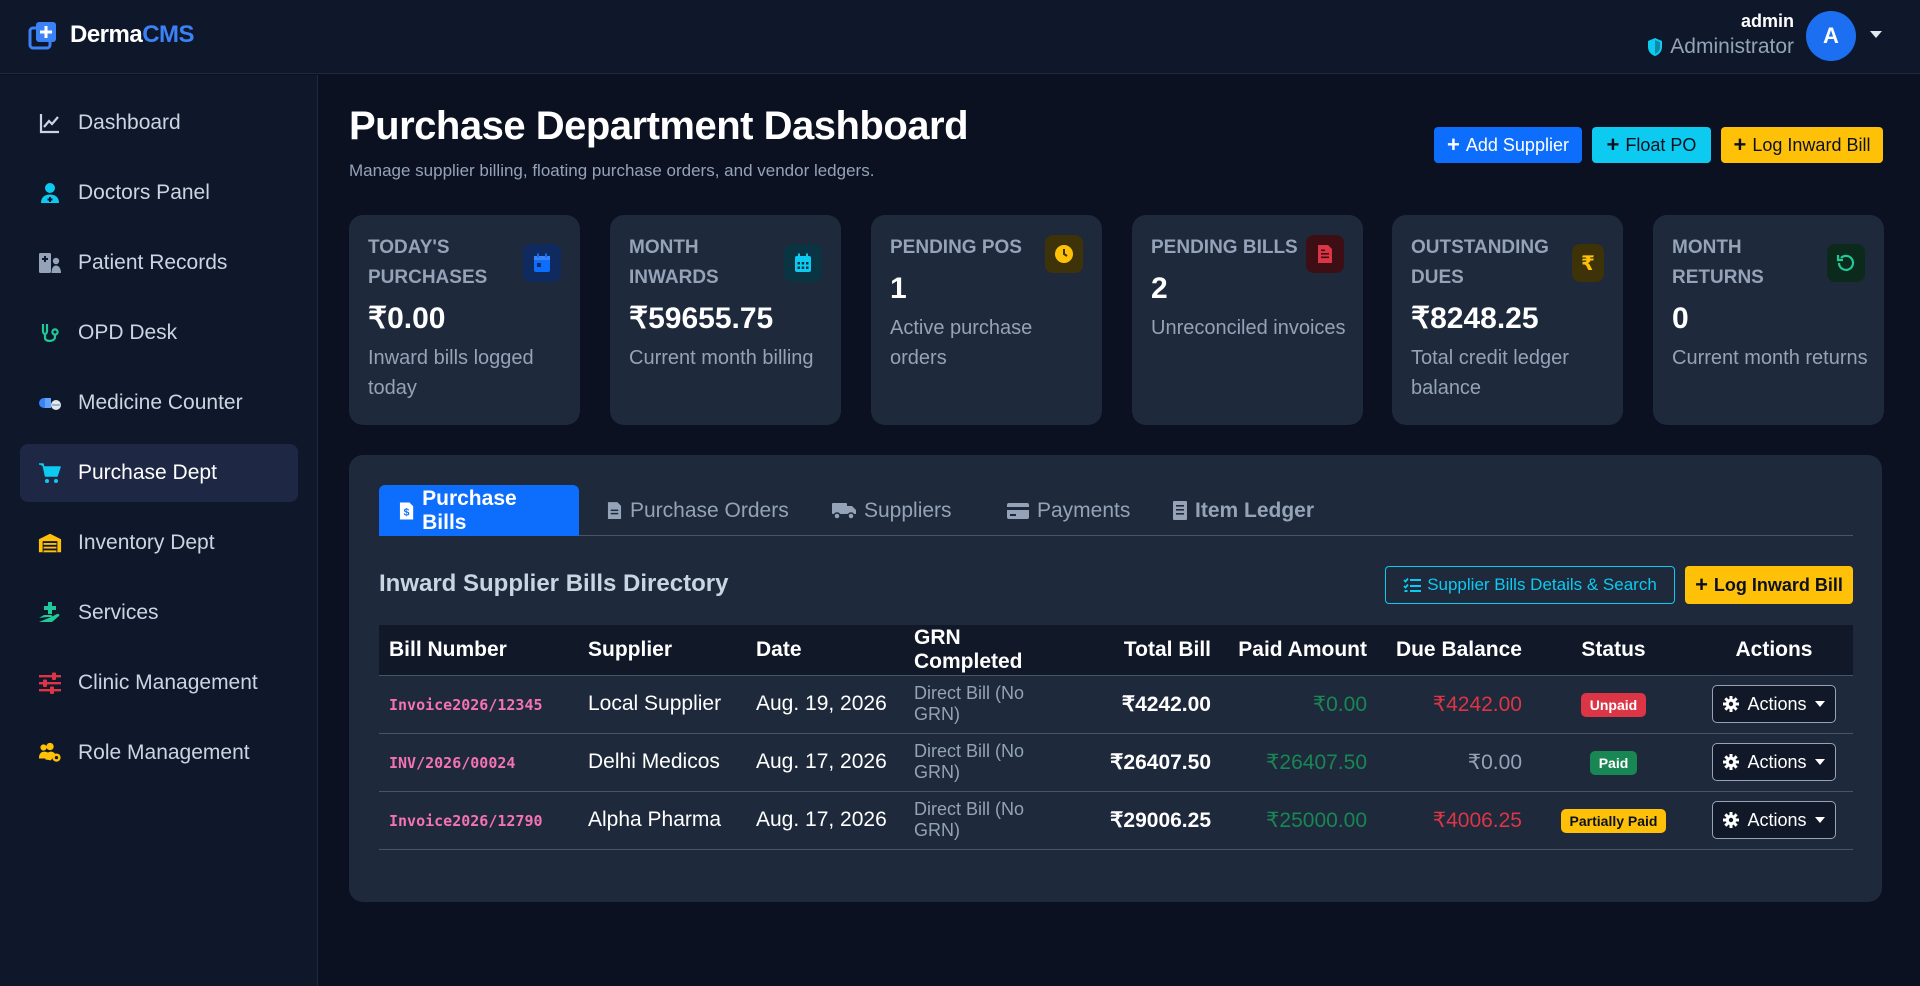  I want to click on tab-suppliers: Suppliers, so click(892, 510).